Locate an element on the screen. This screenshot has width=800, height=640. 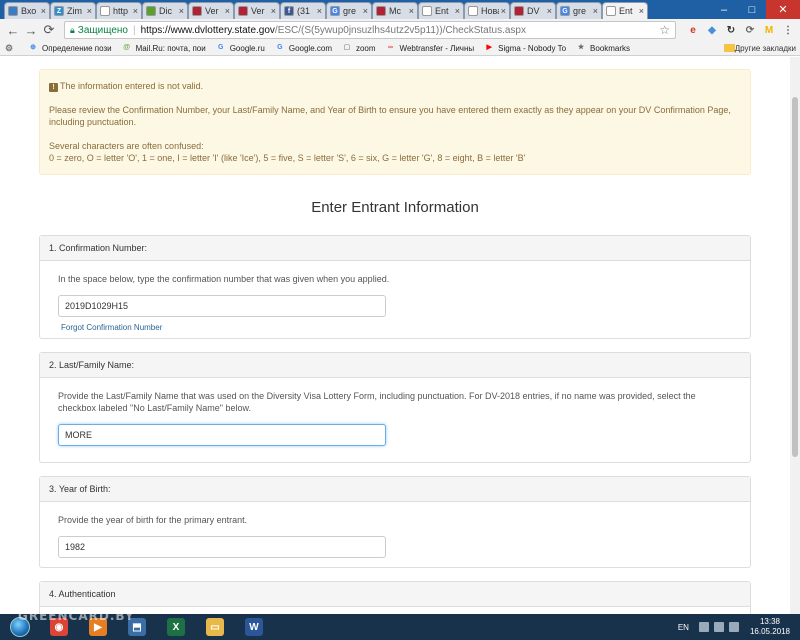
volume-icon is located at coordinates (733, 627).